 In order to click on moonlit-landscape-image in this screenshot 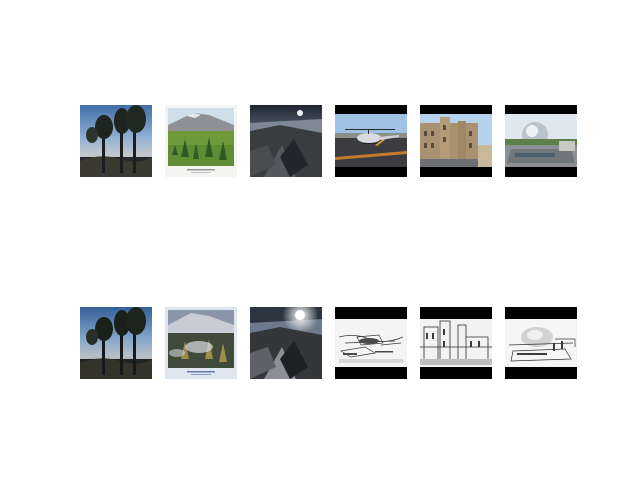, I will do `click(286, 141)`.